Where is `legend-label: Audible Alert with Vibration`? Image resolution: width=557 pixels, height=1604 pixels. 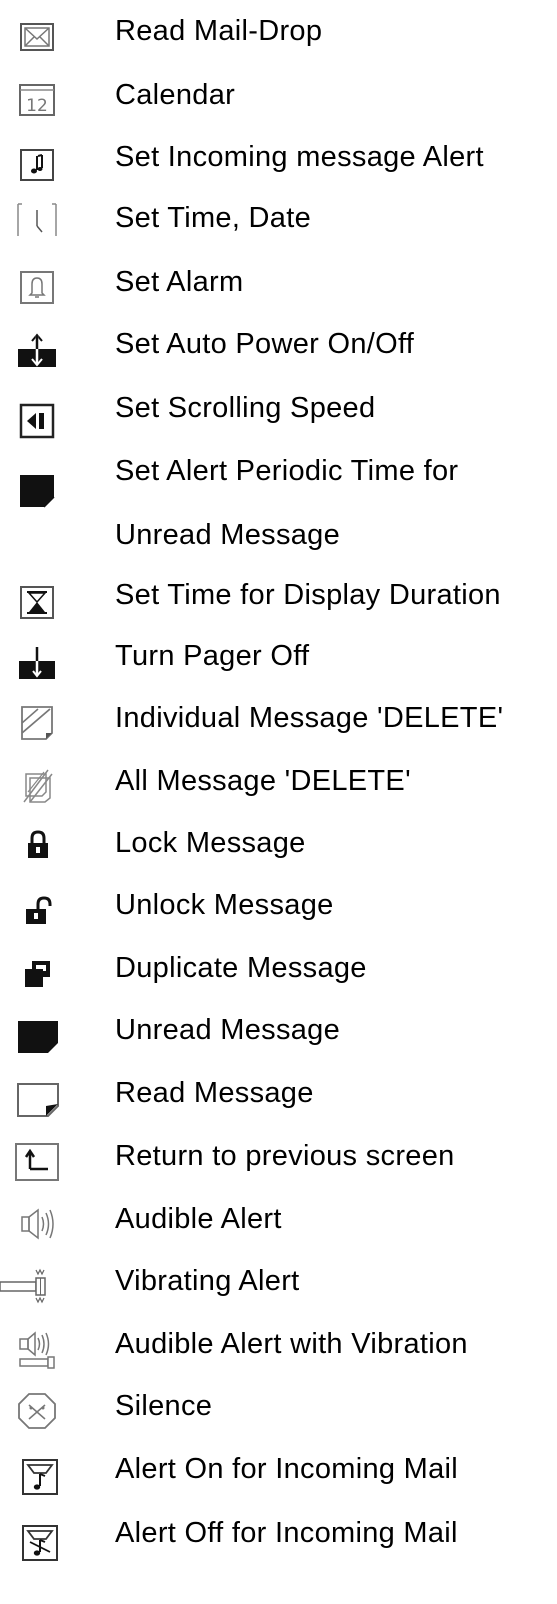
legend-label: Audible Alert with Vibration is located at coordinates (291, 1344).